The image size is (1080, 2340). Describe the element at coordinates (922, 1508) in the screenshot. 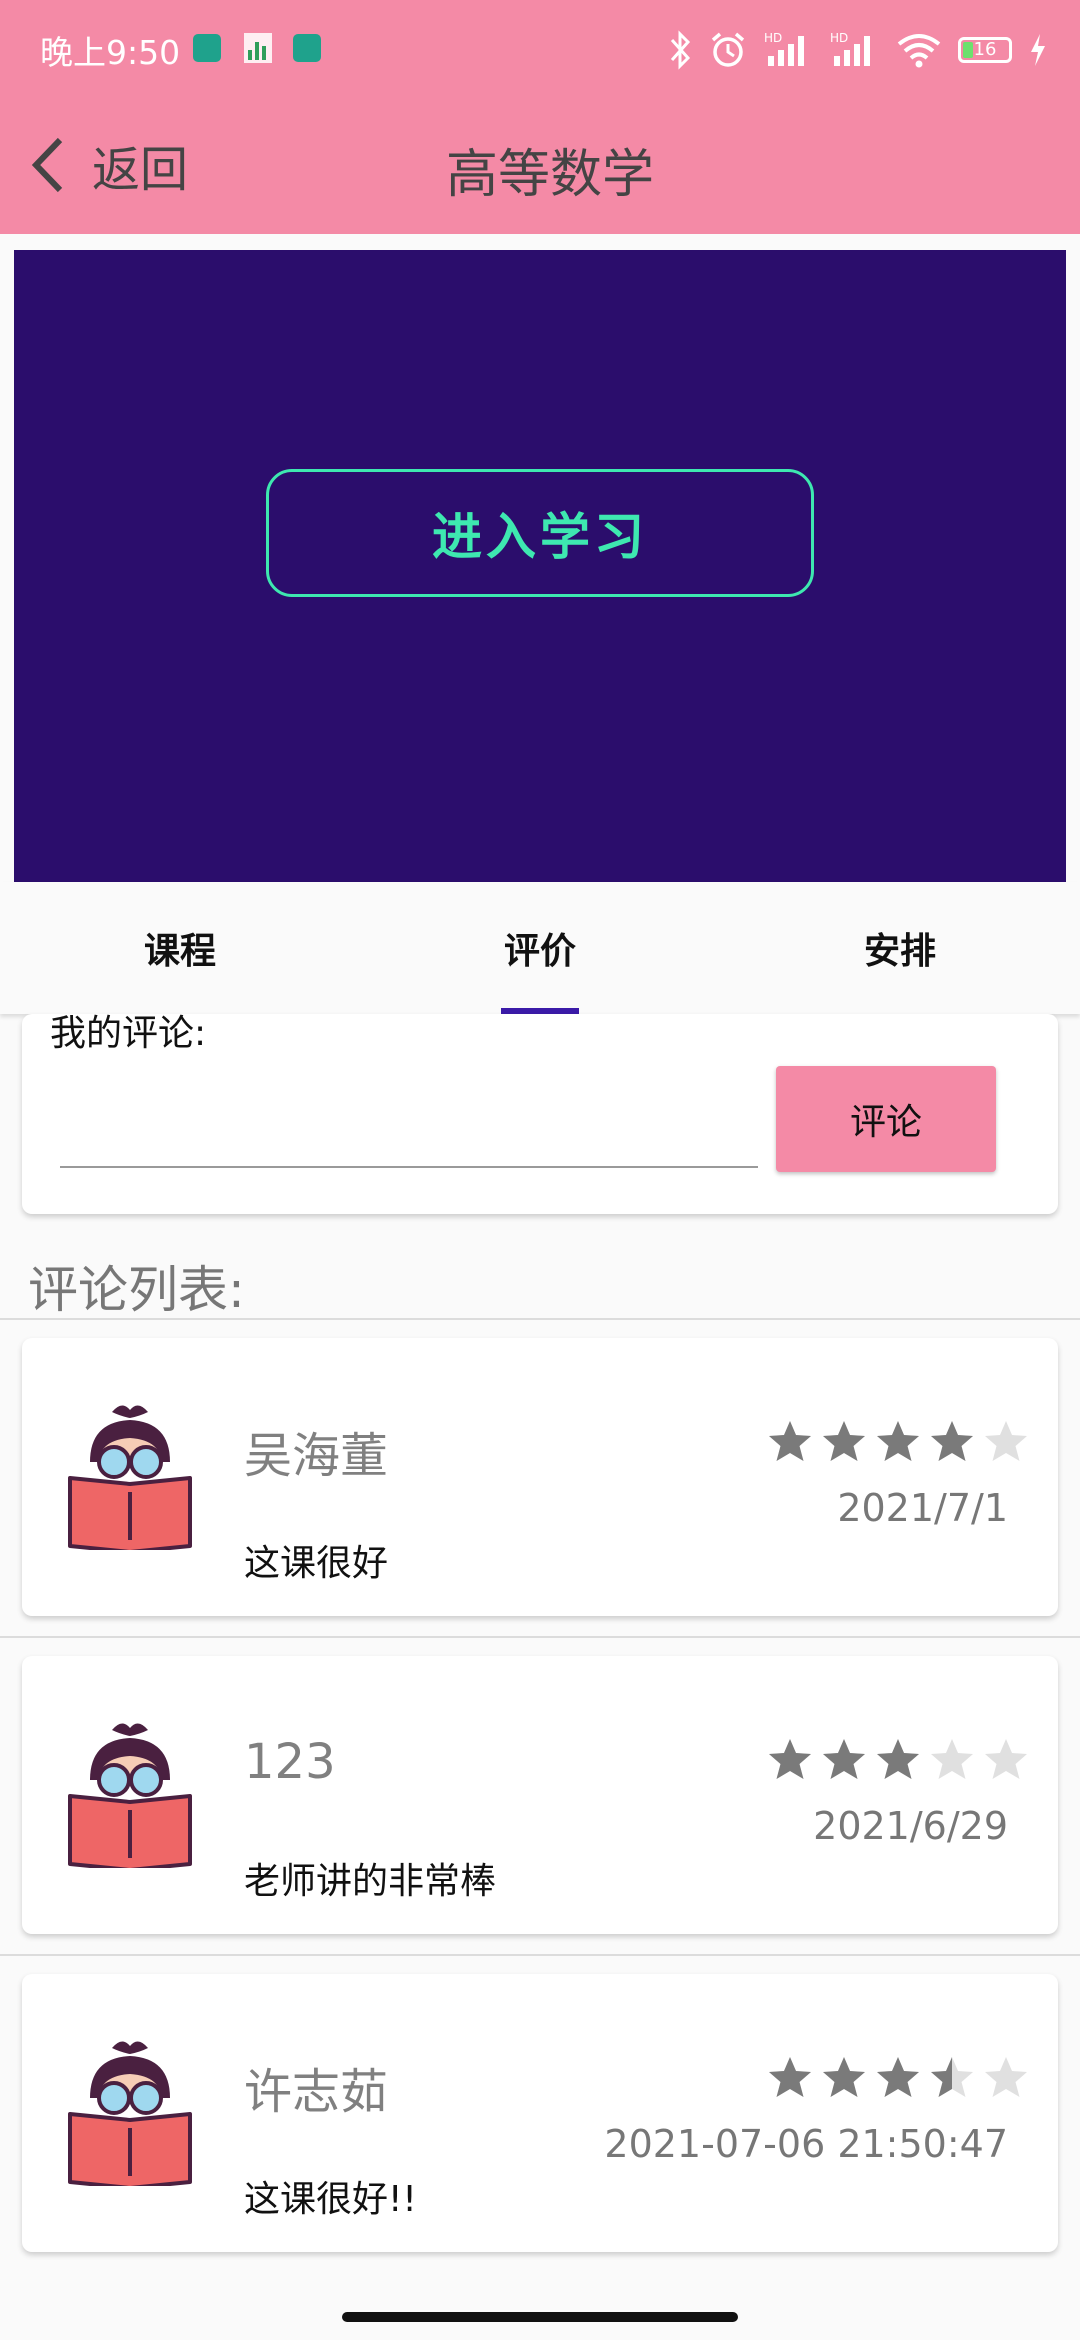

I see `review-date: 2021/7/1` at that location.